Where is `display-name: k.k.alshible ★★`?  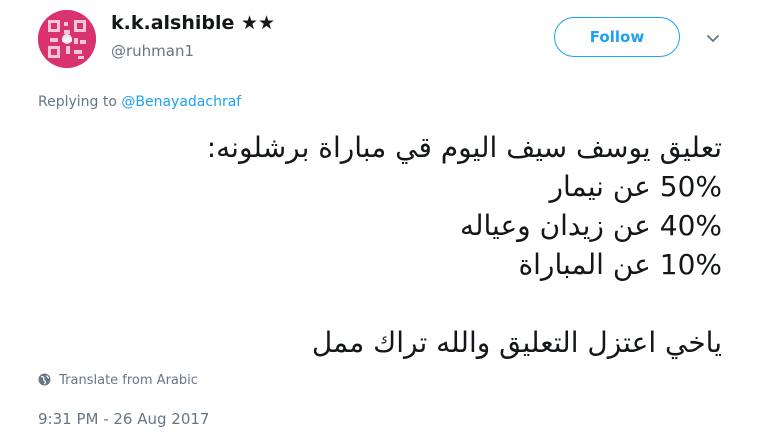
display-name: k.k.alshible ★★ is located at coordinates (193, 23).